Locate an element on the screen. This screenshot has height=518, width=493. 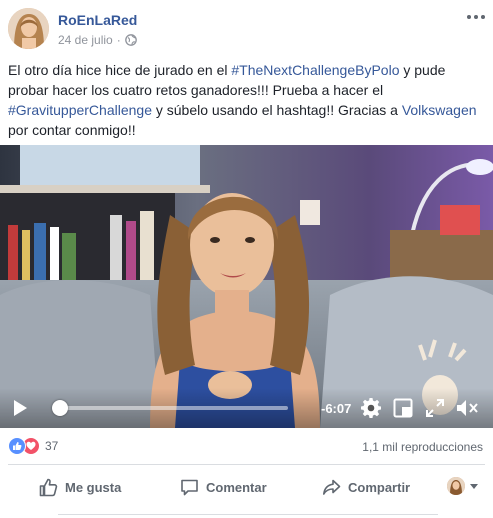
like-button: Me gusta is located at coordinates (80, 487).